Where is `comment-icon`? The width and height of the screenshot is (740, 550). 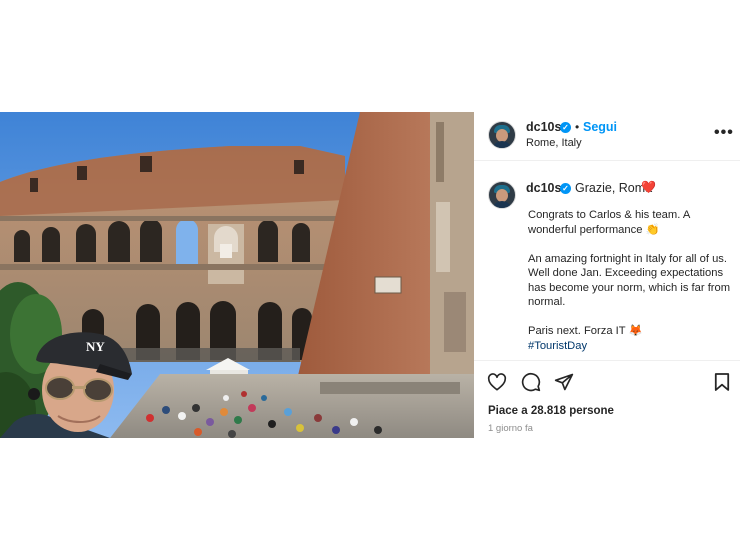 comment-icon is located at coordinates (531, 382).